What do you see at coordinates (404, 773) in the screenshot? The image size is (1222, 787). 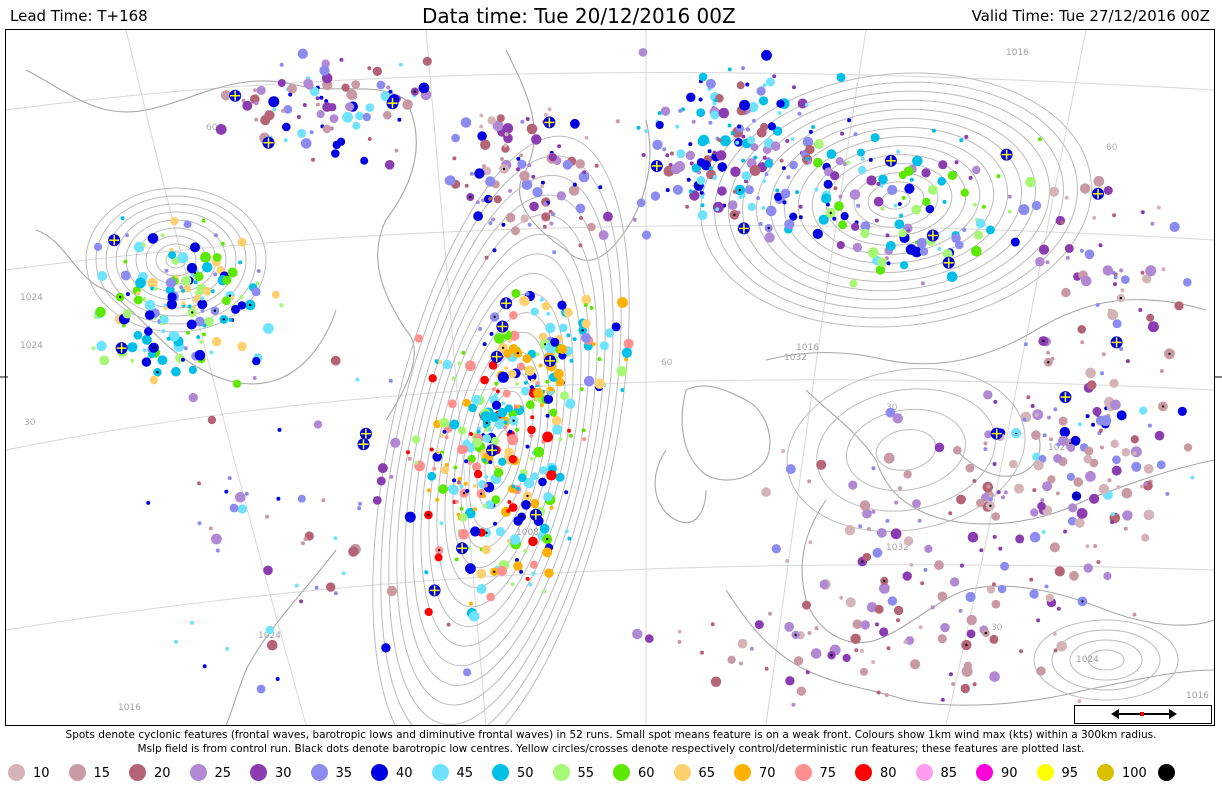 I see `legend-label: 40` at bounding box center [404, 773].